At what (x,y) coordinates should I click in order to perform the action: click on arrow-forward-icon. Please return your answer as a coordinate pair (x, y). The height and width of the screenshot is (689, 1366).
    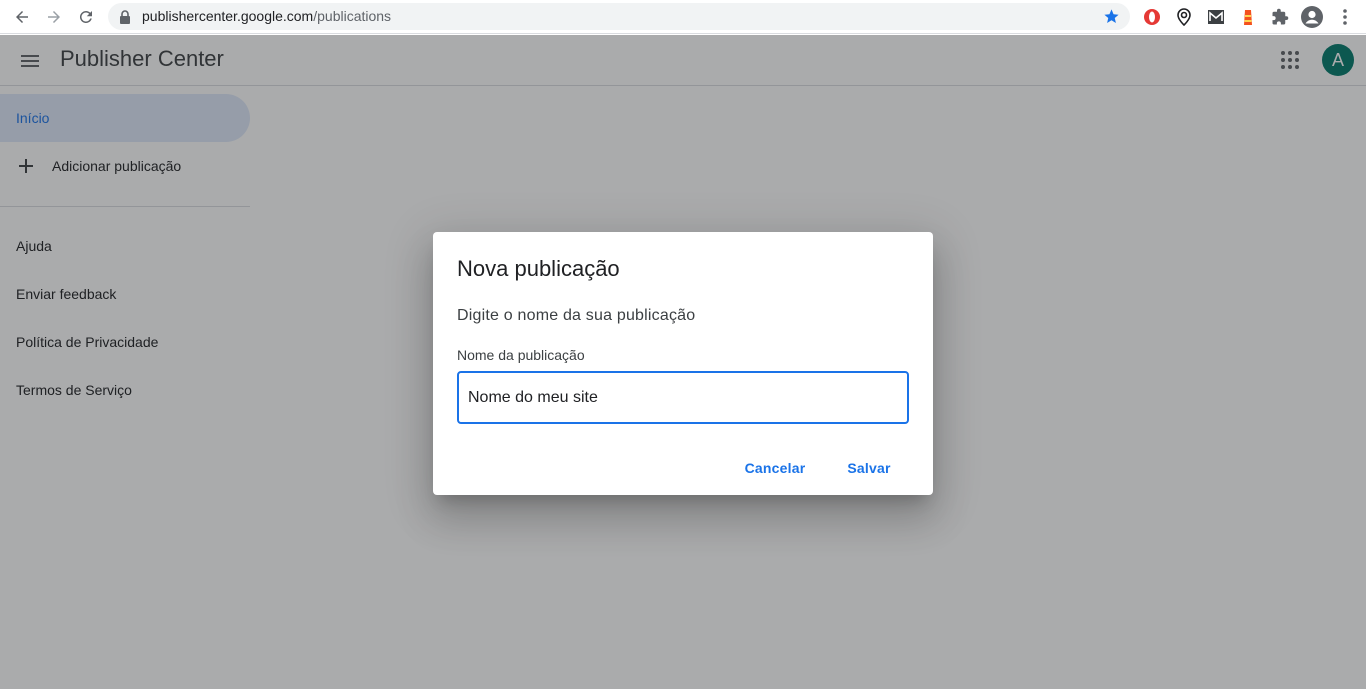
    Looking at the image, I should click on (54, 17).